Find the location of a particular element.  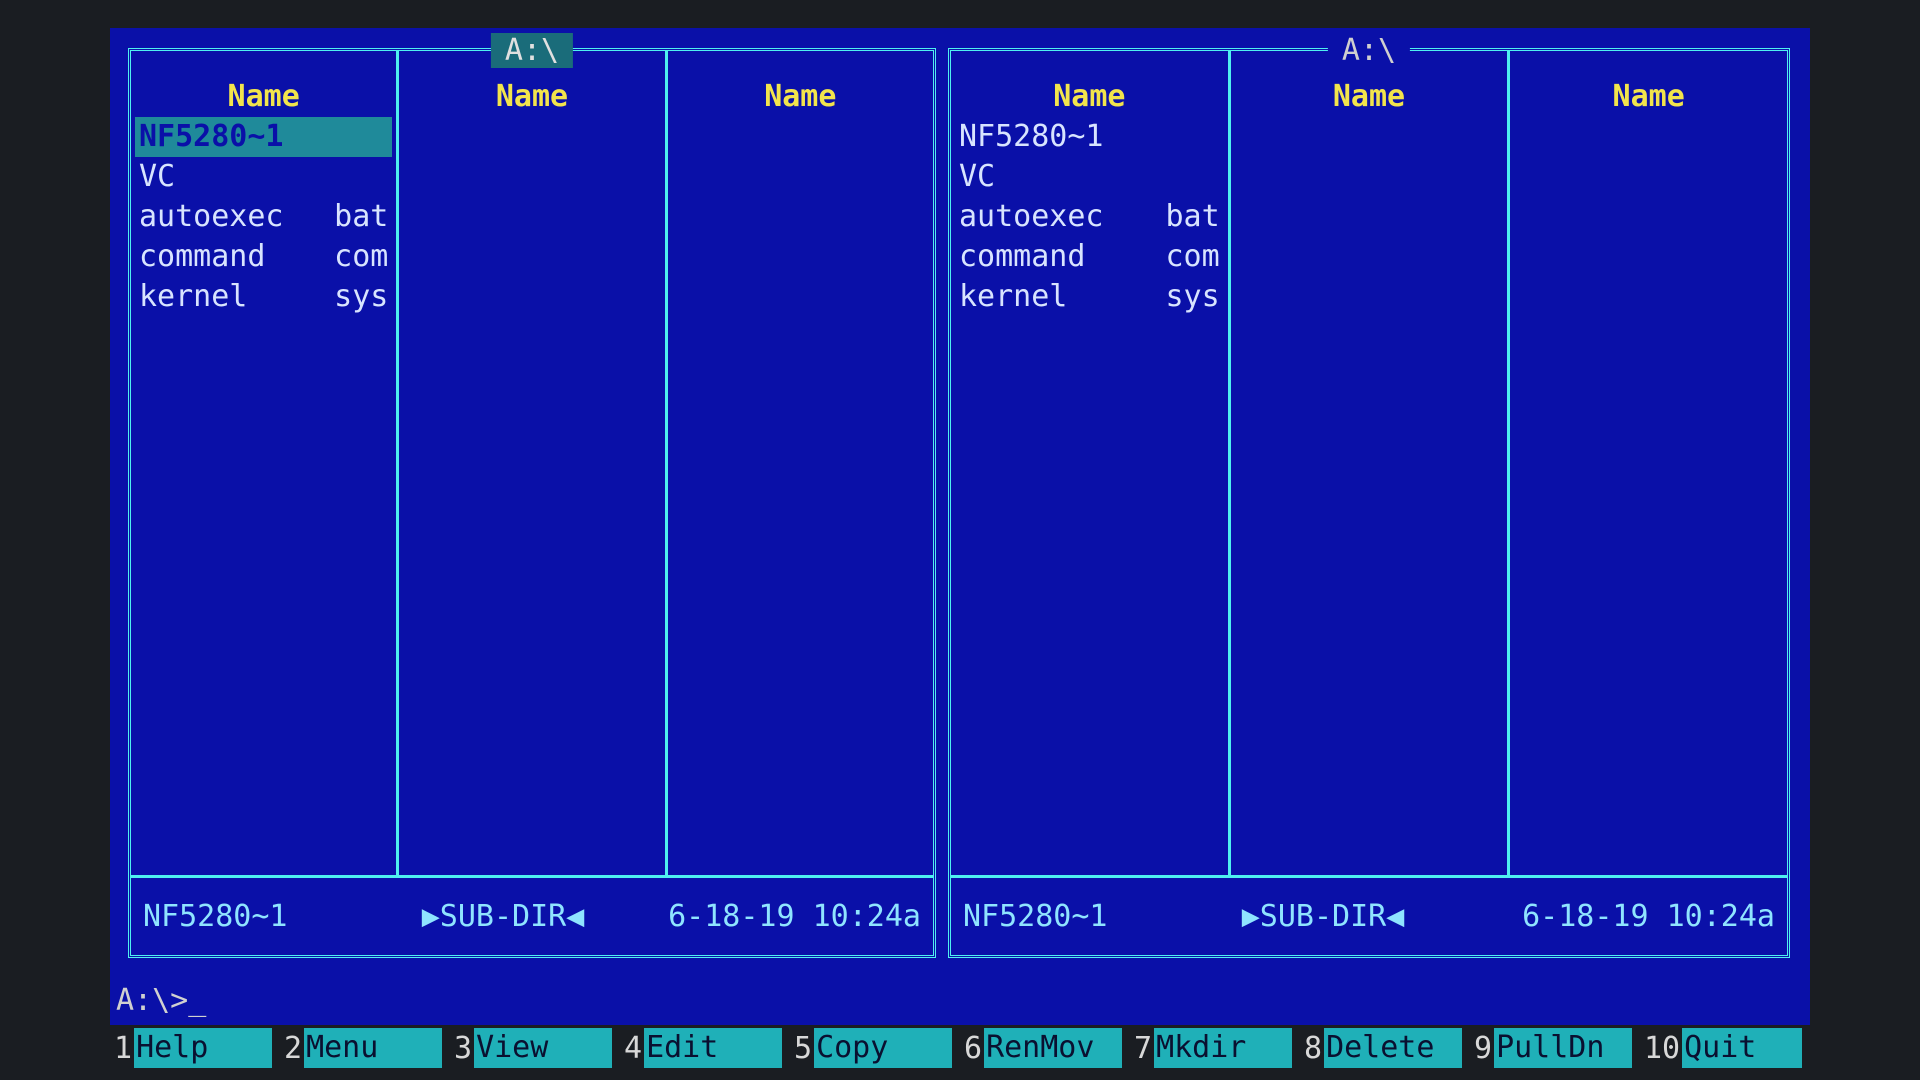

fkey-renmov: 6 RenMov is located at coordinates (1045, 1048).